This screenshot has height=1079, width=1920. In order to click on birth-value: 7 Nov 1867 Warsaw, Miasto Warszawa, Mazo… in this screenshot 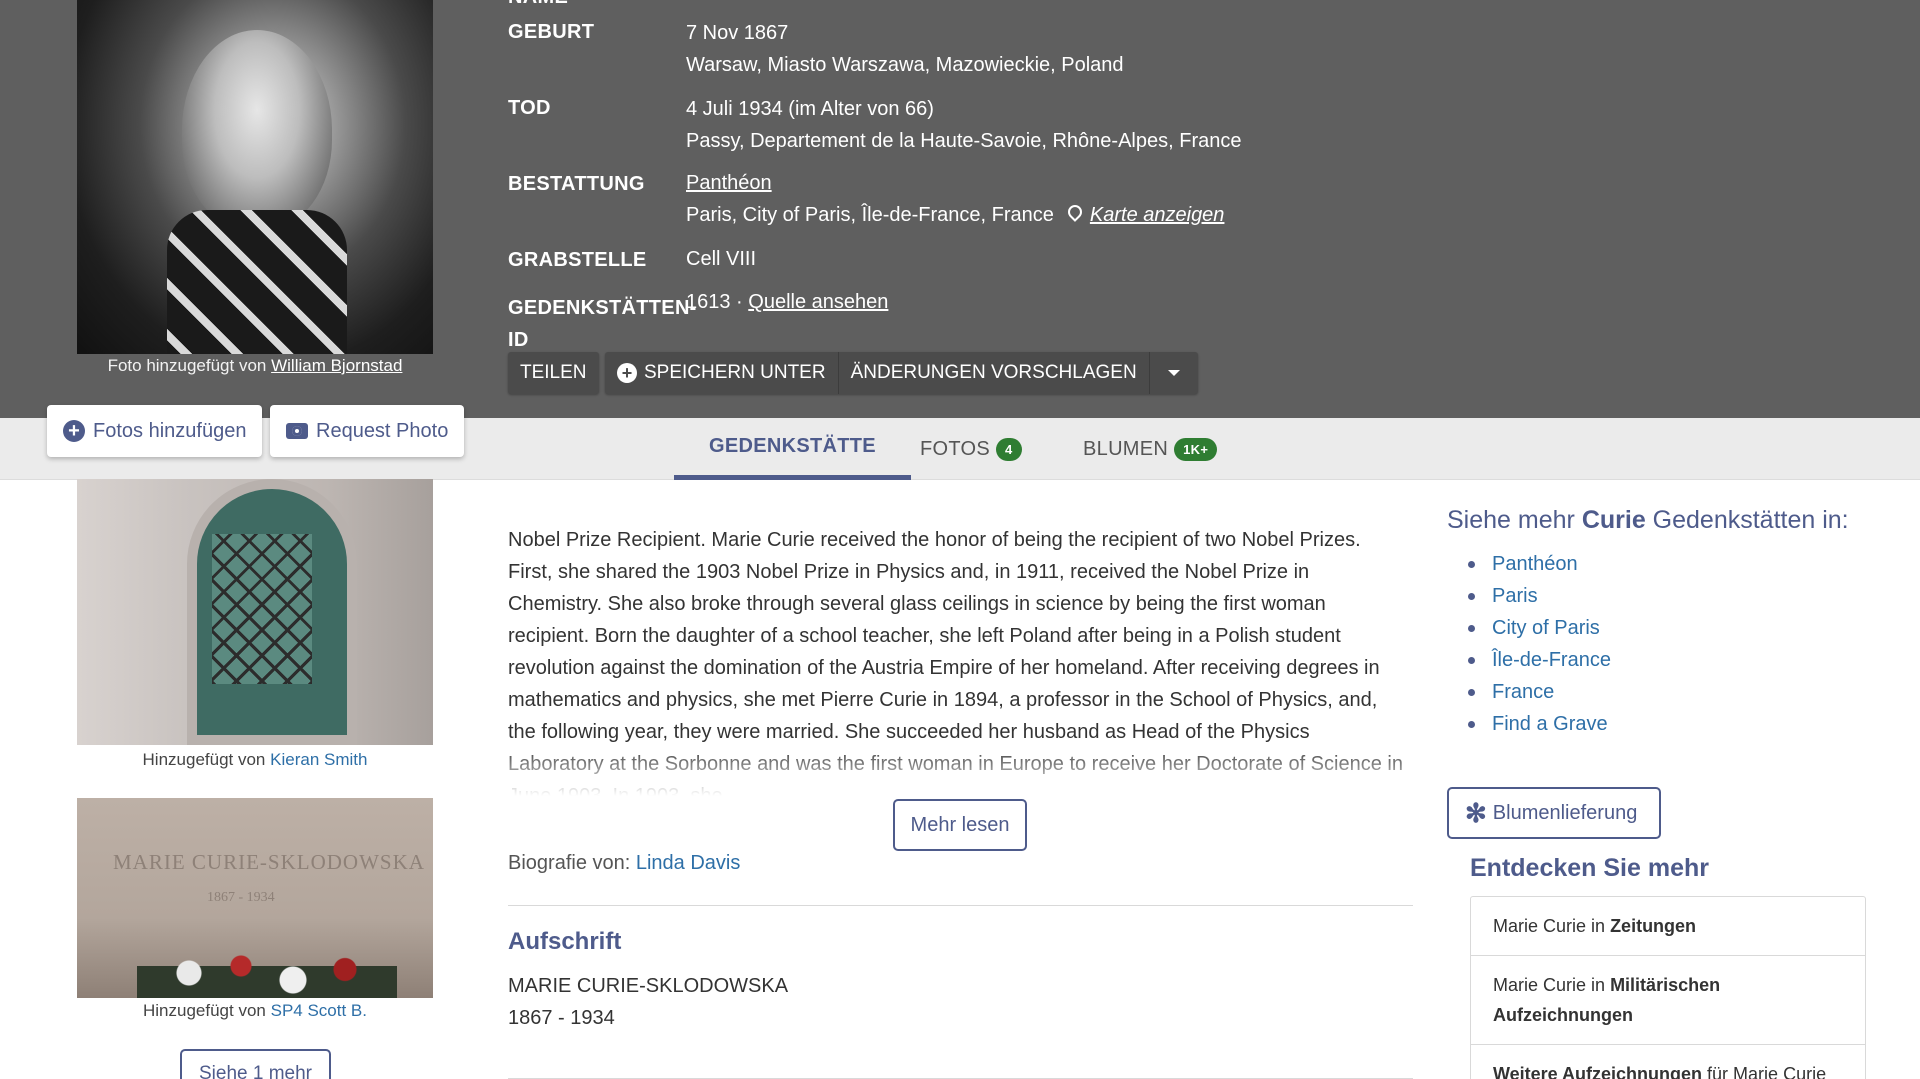, I will do `click(905, 49)`.